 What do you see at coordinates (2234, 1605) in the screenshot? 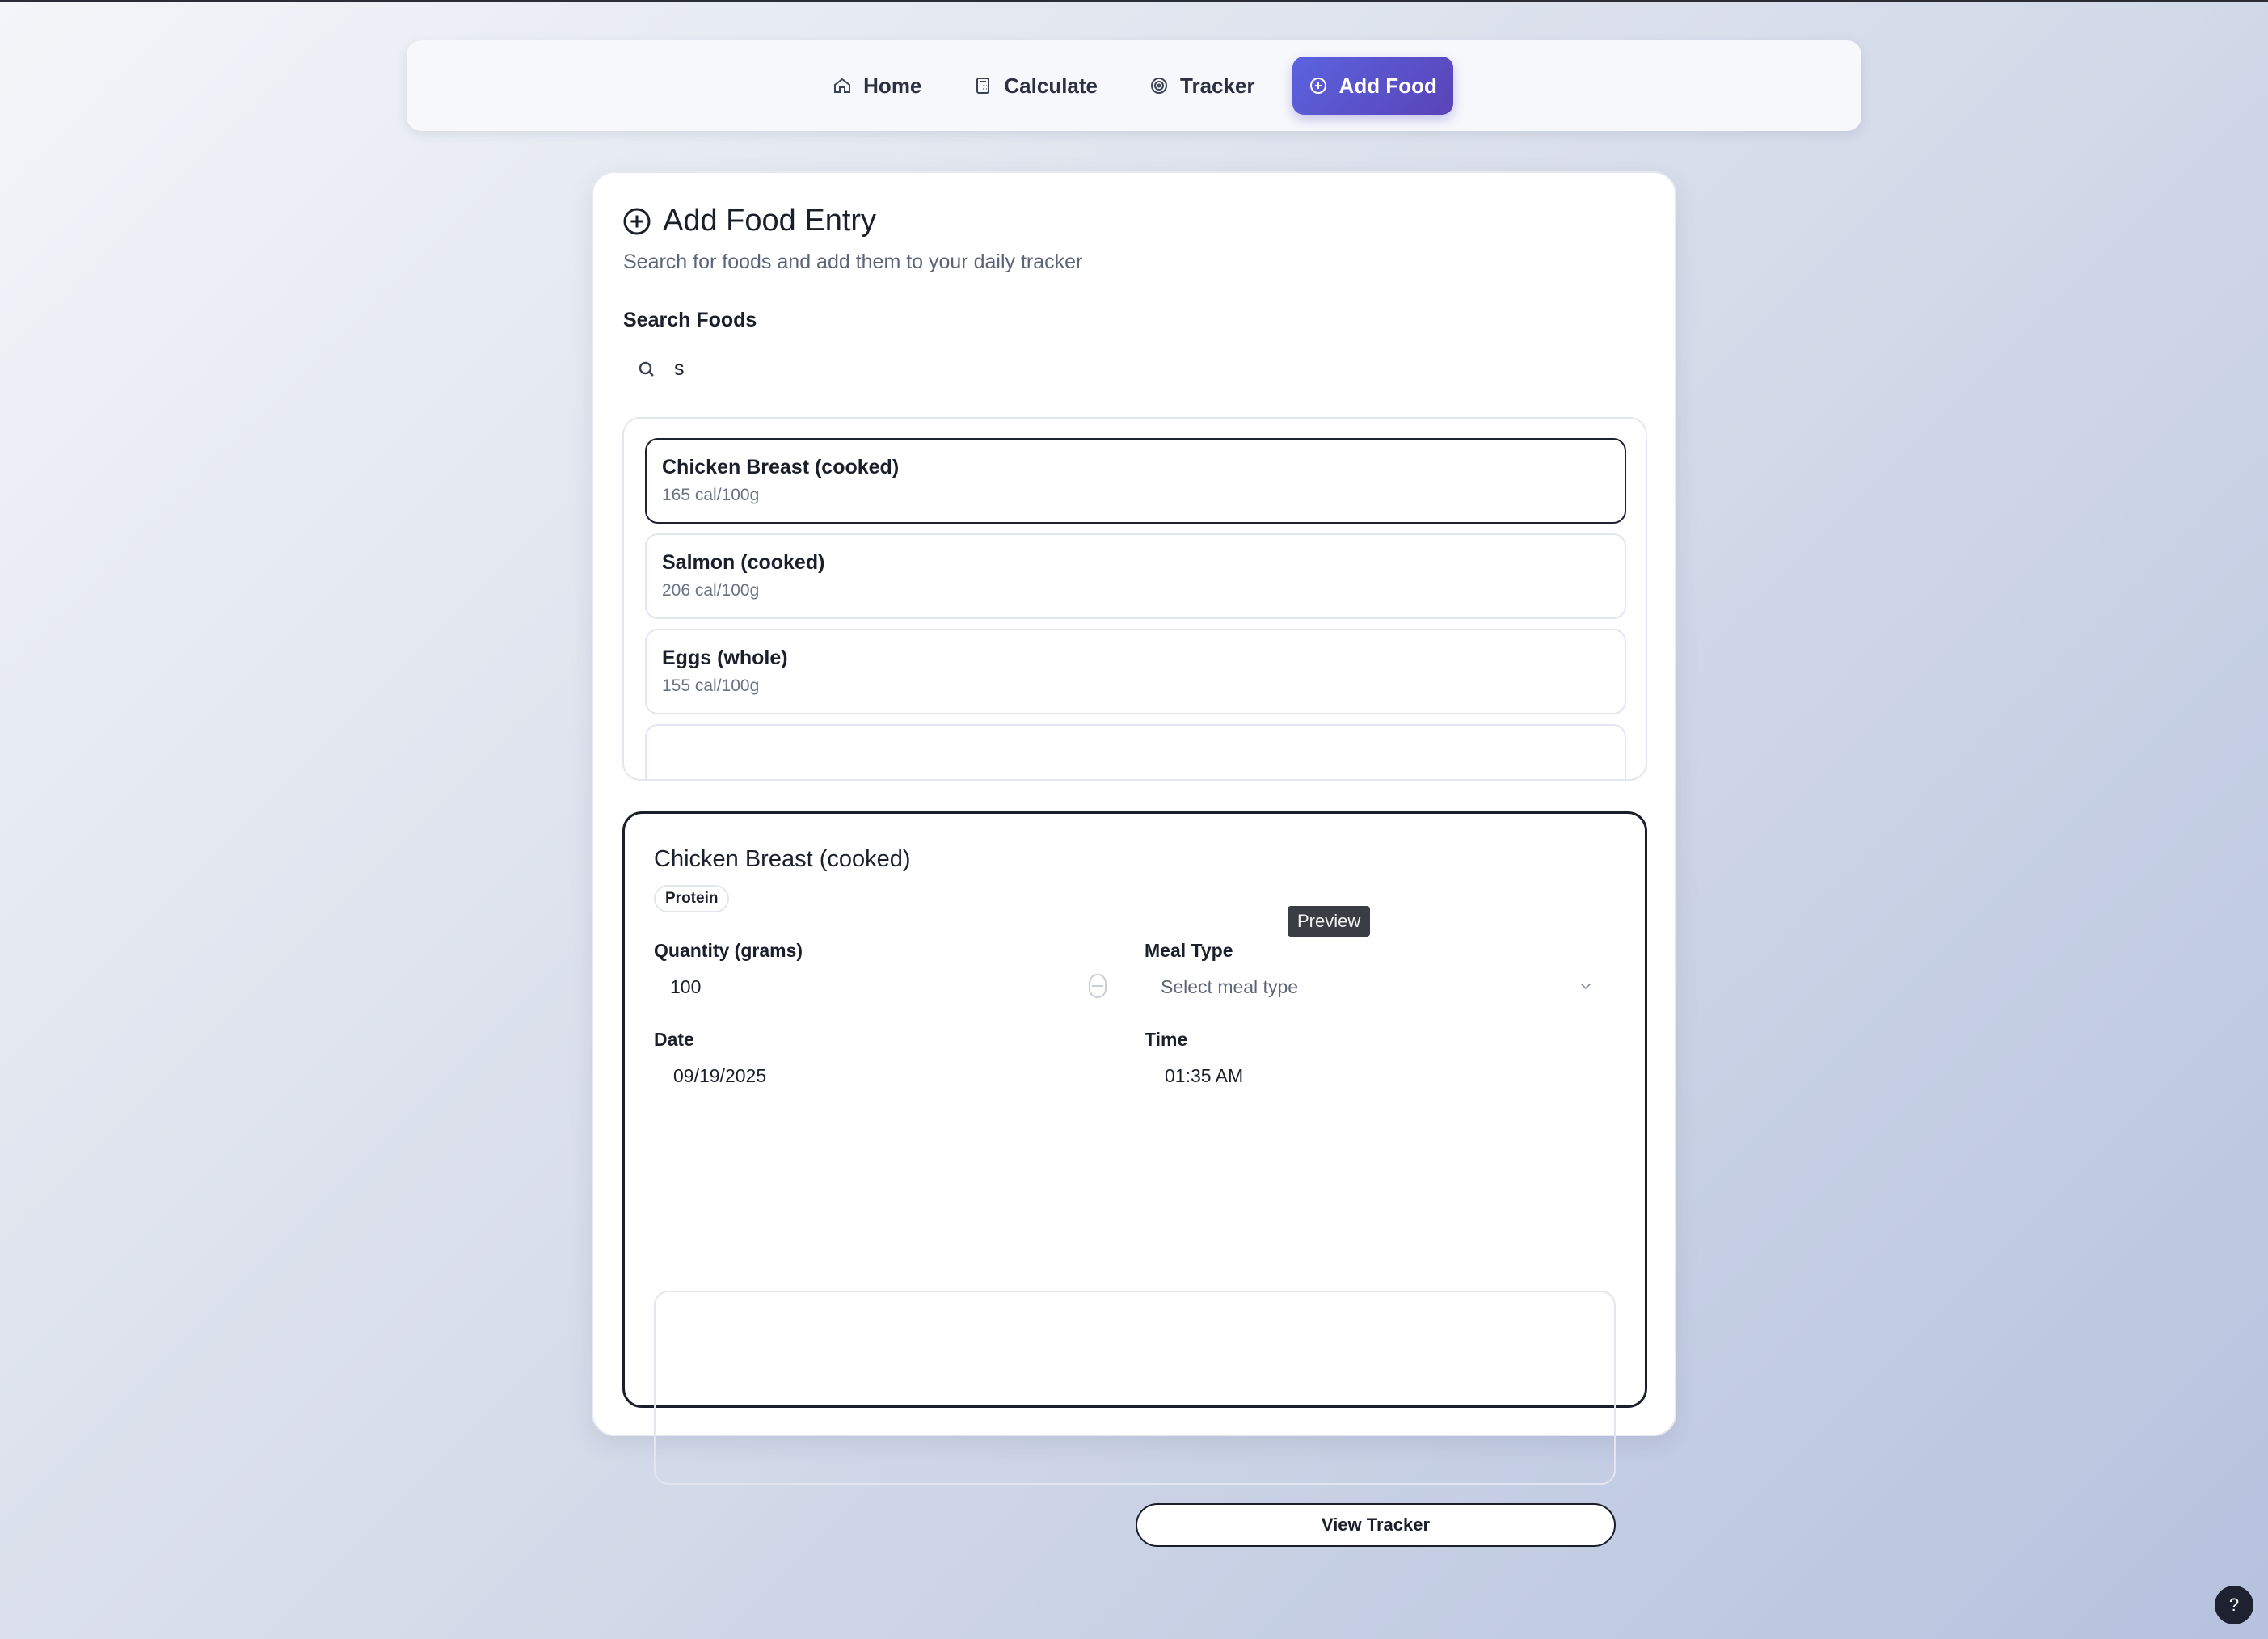
I see `help-button: ?` at bounding box center [2234, 1605].